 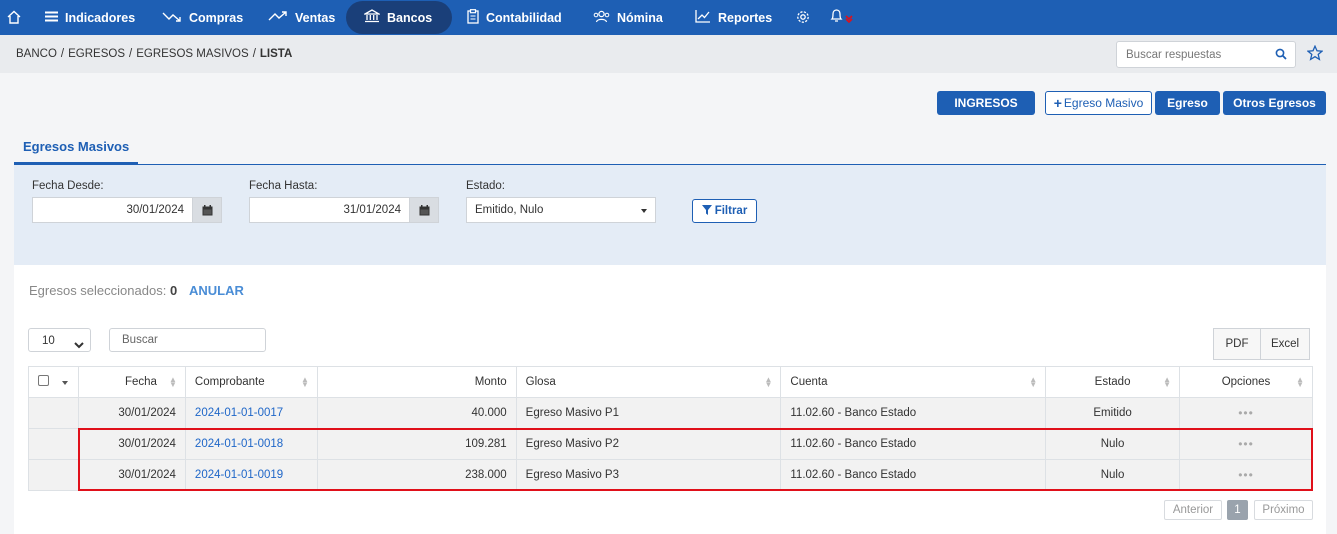 What do you see at coordinates (416, 475) in the screenshot?
I see `cell-monto: 238.000` at bounding box center [416, 475].